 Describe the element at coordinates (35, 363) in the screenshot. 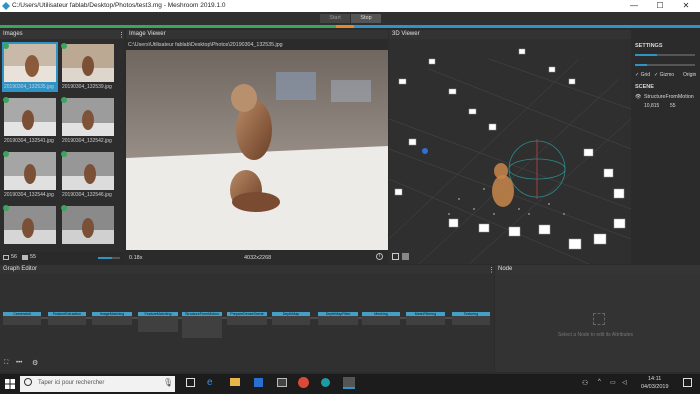

I see `gear-icon: ⚙` at that location.